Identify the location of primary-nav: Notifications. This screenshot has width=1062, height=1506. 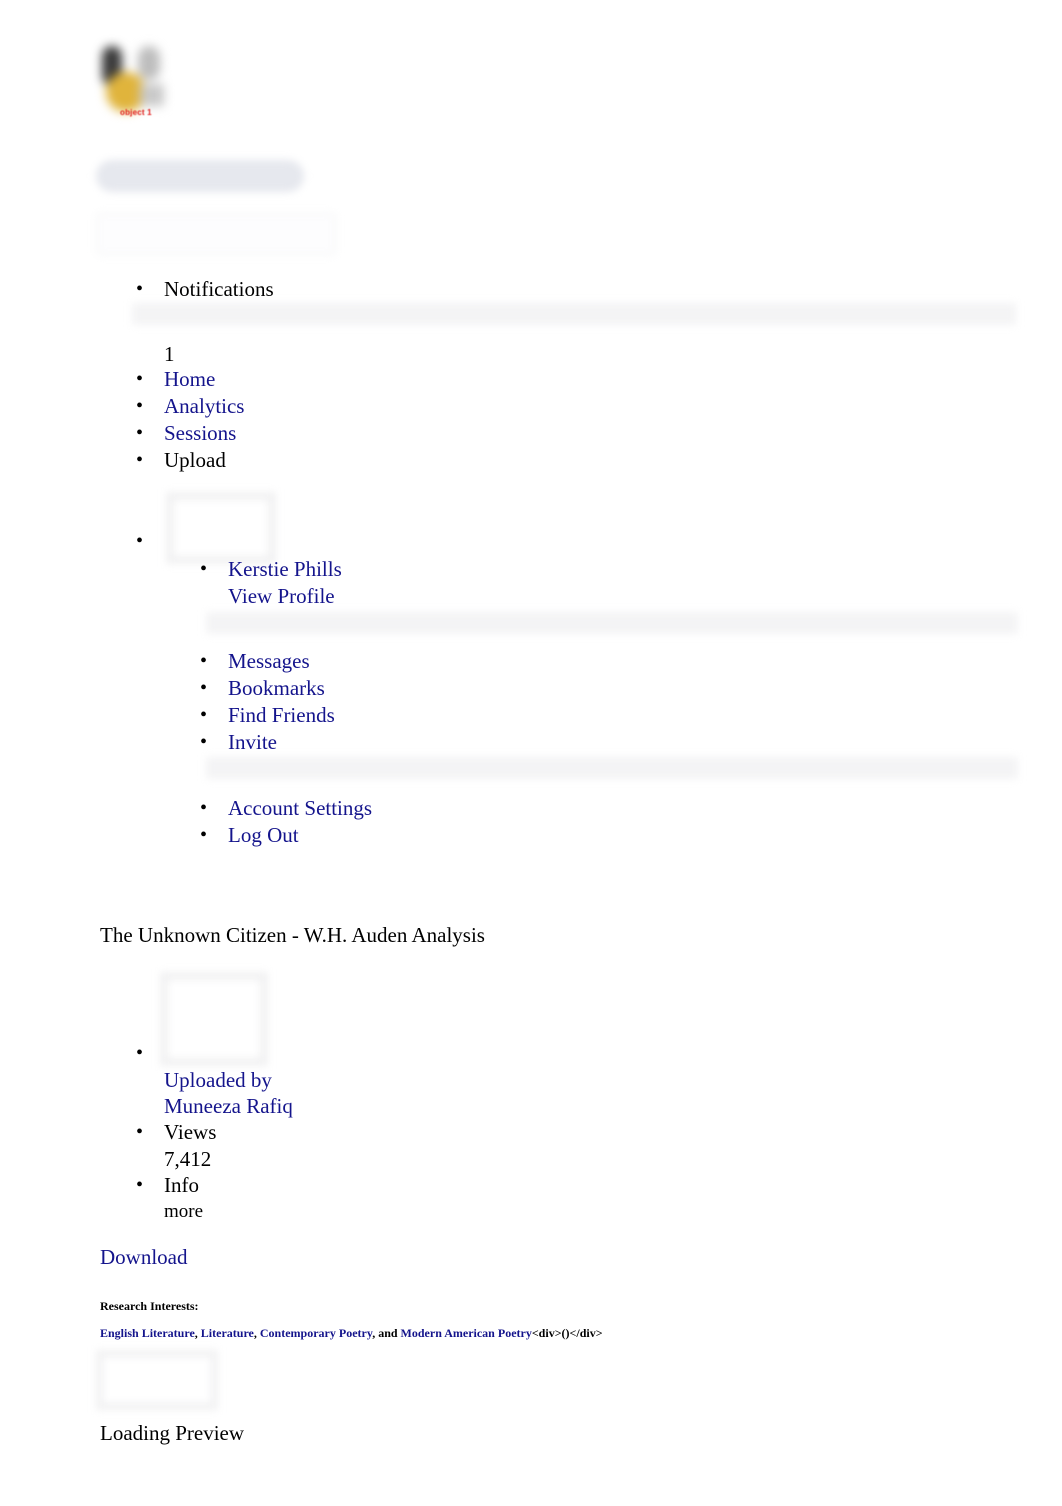
(205, 289).